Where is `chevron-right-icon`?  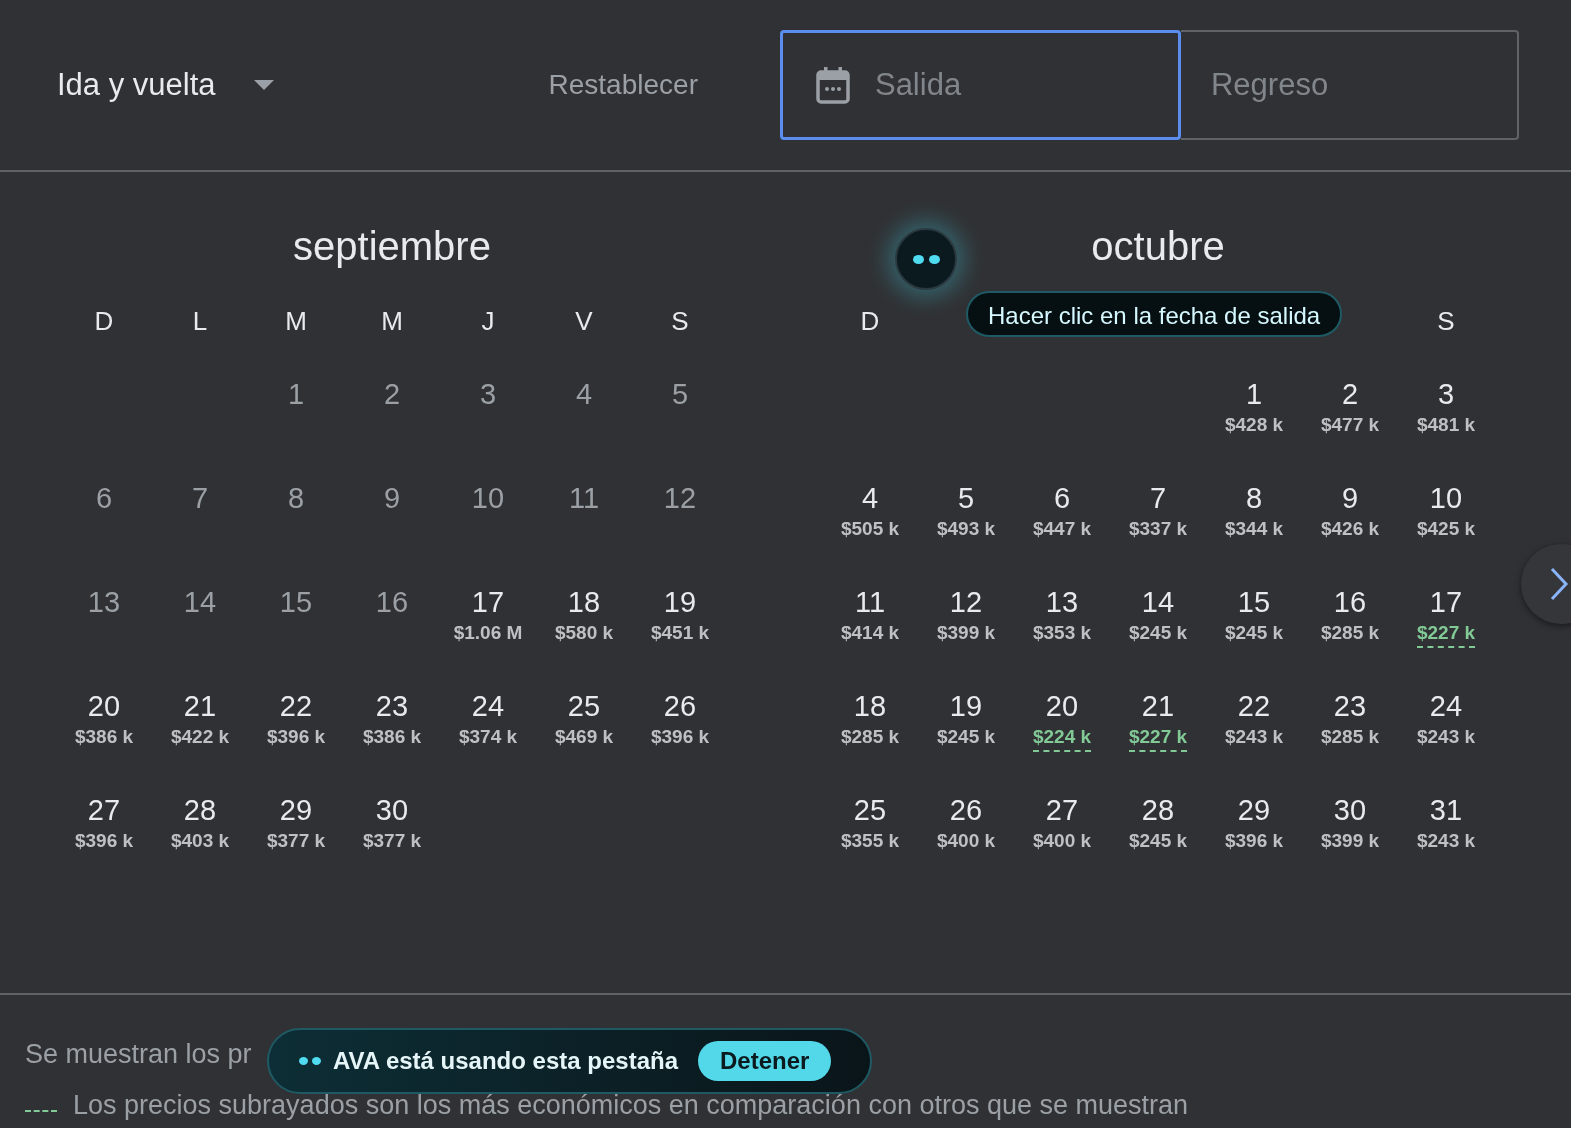
chevron-right-icon is located at coordinates (1559, 584).